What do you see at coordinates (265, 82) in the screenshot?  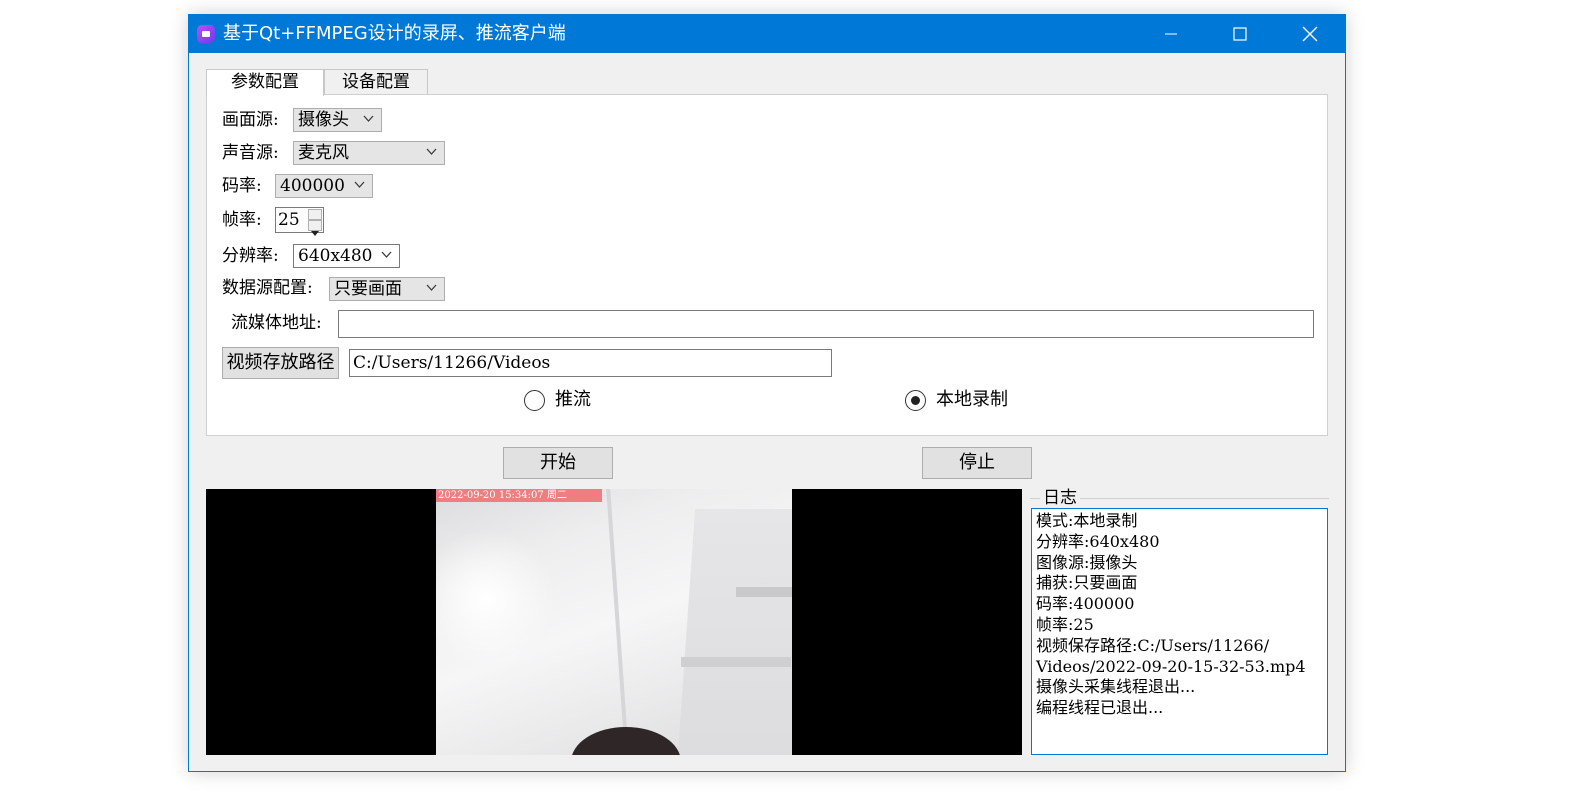 I see `tab-params: 参数配置` at bounding box center [265, 82].